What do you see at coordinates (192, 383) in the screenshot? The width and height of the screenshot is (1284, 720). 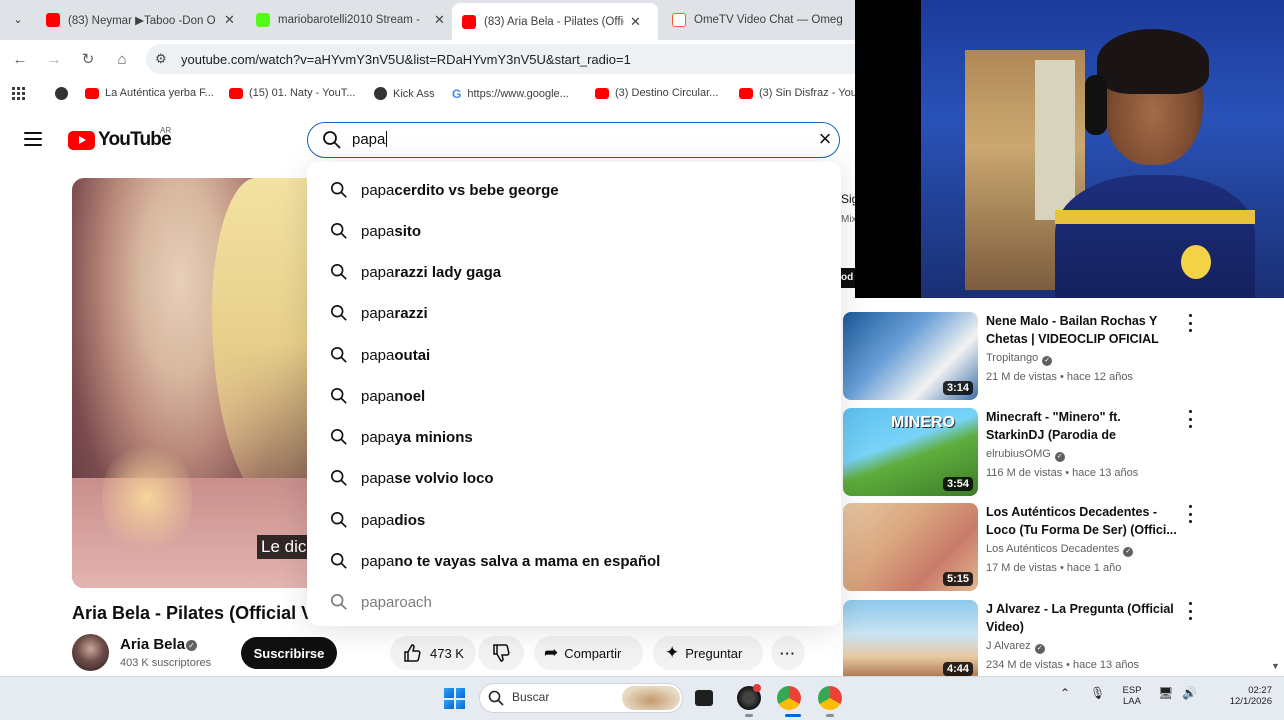 I see `video-player` at bounding box center [192, 383].